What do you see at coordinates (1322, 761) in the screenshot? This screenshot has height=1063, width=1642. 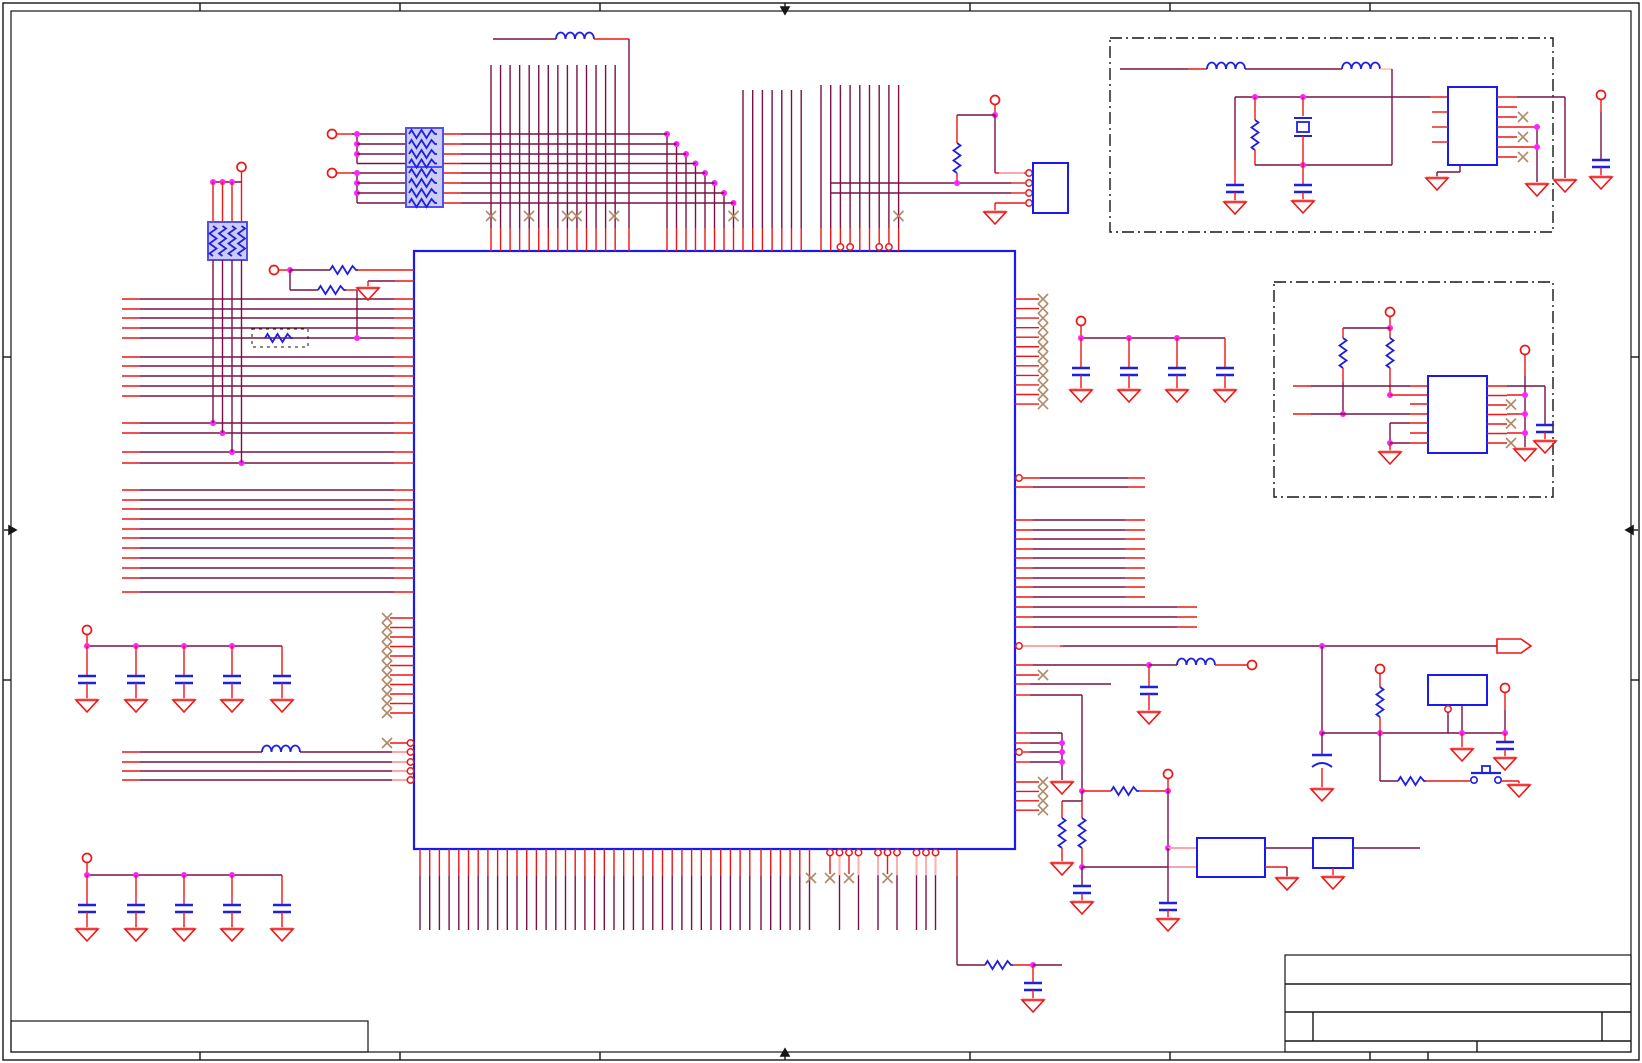 I see `polarized-capacitor` at bounding box center [1322, 761].